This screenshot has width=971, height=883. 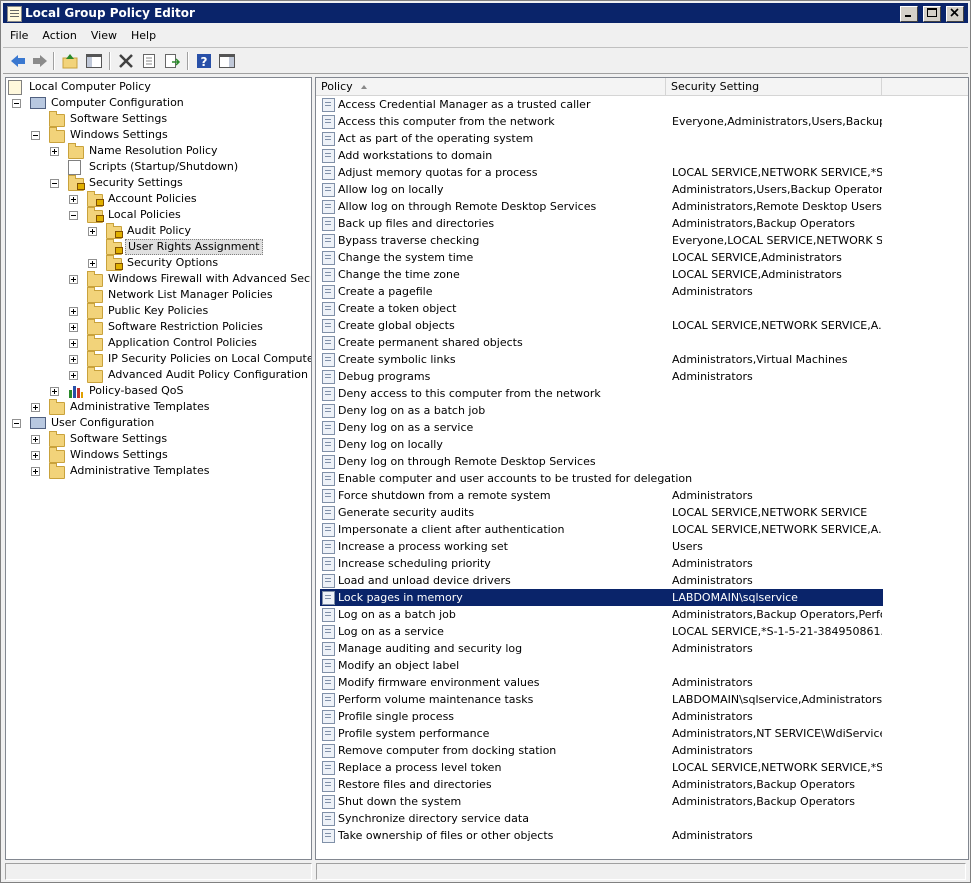 What do you see at coordinates (94, 61) in the screenshot?
I see `show-hide-tree-icon` at bounding box center [94, 61].